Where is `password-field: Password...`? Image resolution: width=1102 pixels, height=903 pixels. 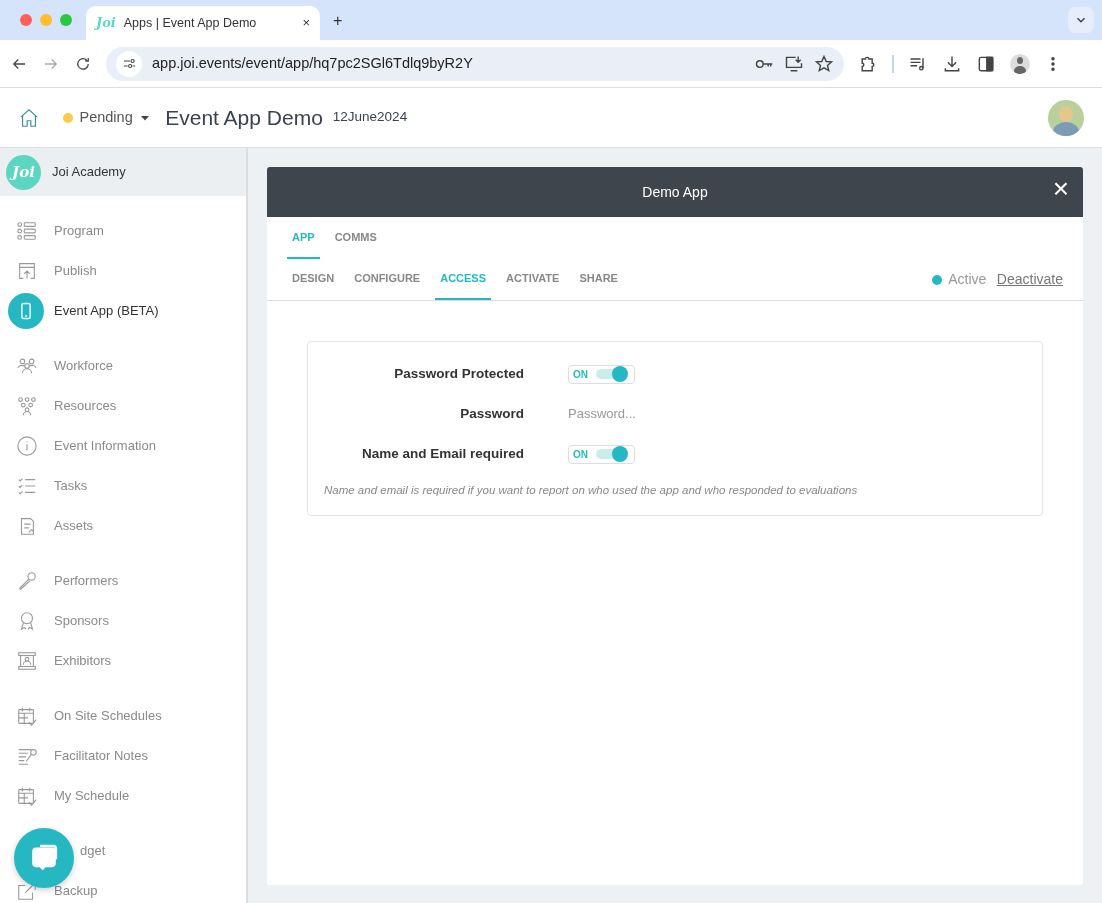 password-field: Password... is located at coordinates (668, 414).